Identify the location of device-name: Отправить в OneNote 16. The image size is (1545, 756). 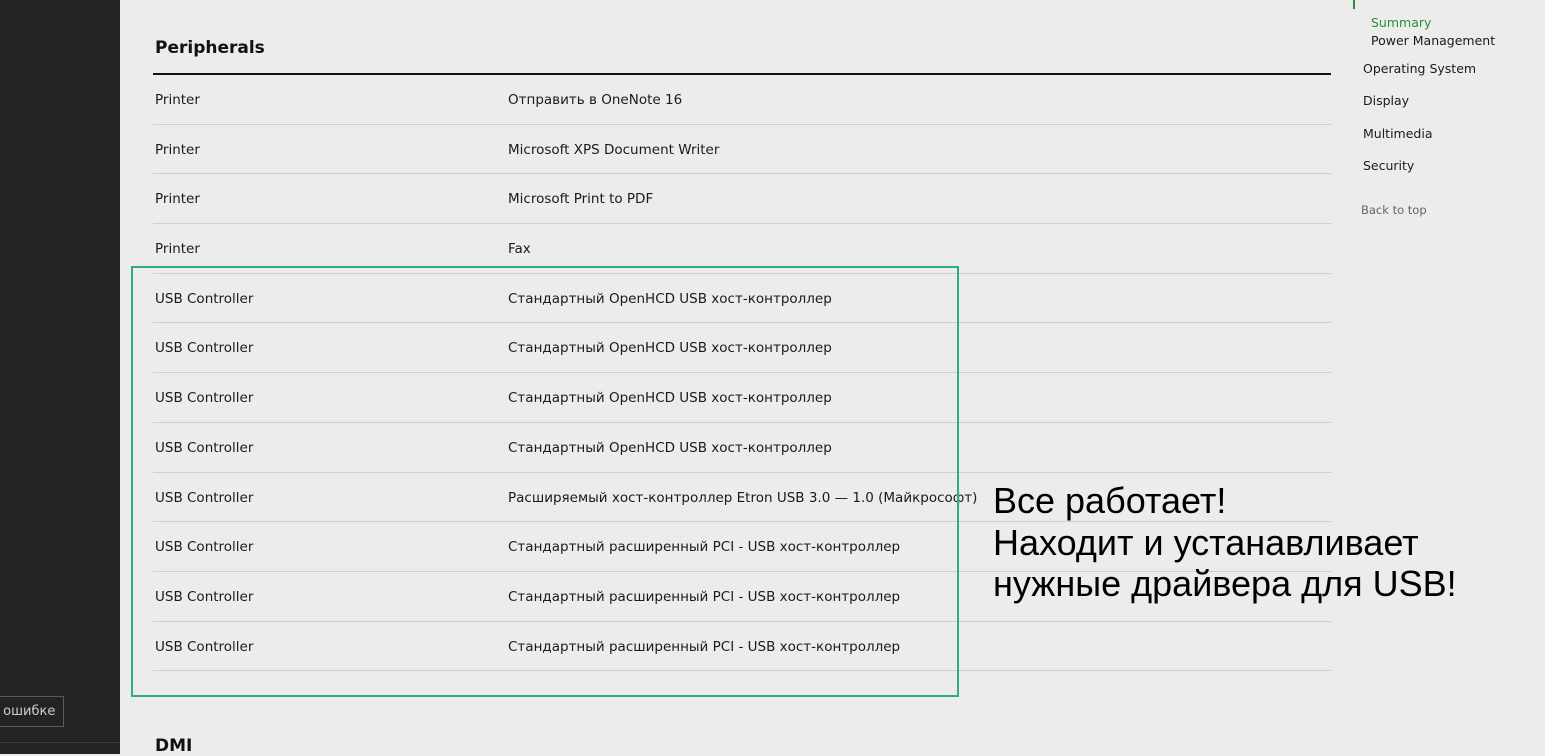
(595, 100).